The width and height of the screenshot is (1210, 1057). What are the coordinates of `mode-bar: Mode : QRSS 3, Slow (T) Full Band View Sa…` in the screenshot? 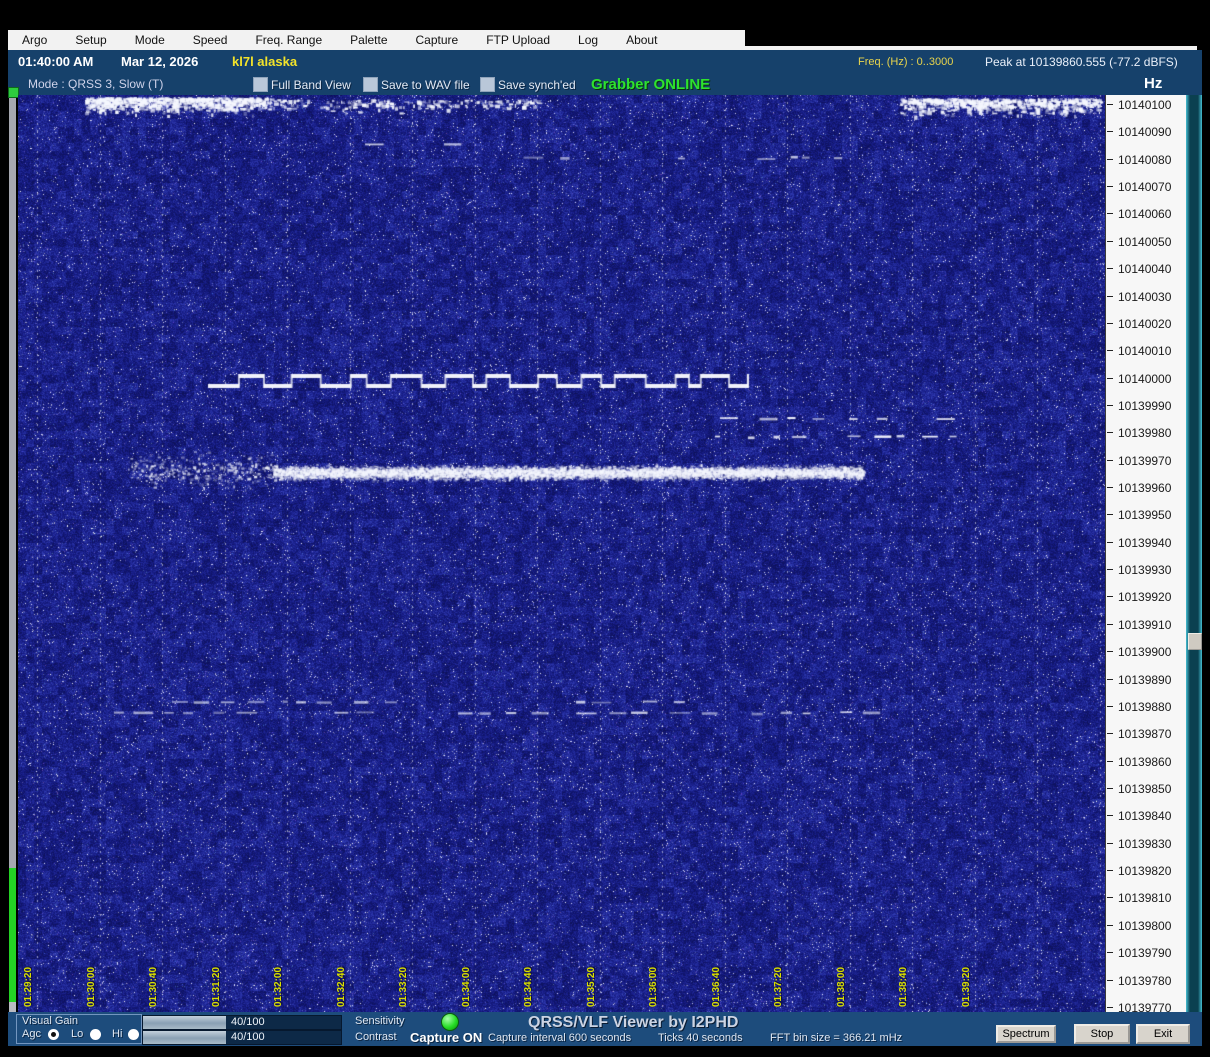 It's located at (605, 84).